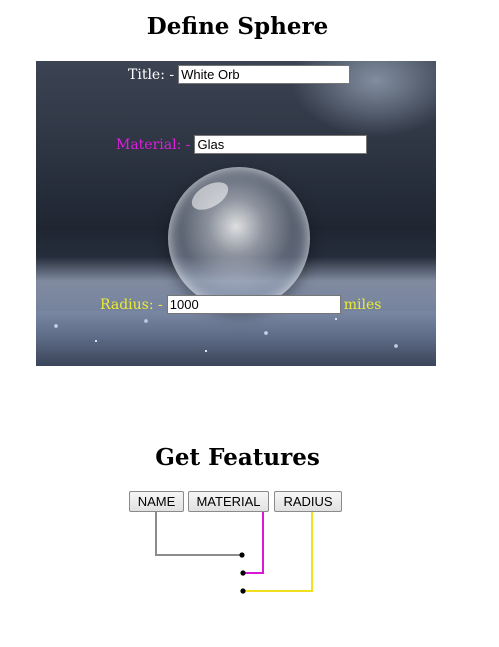  What do you see at coordinates (278, 552) in the screenshot?
I see `radius-wire` at bounding box center [278, 552].